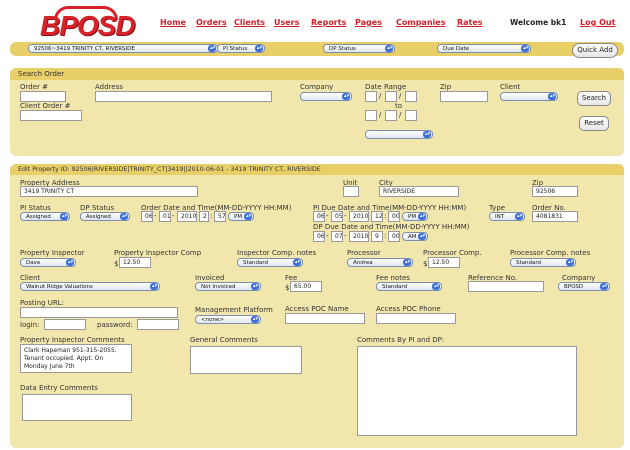 This screenshot has height=450, width=630. I want to click on slash-sep: /, so click(380, 96).